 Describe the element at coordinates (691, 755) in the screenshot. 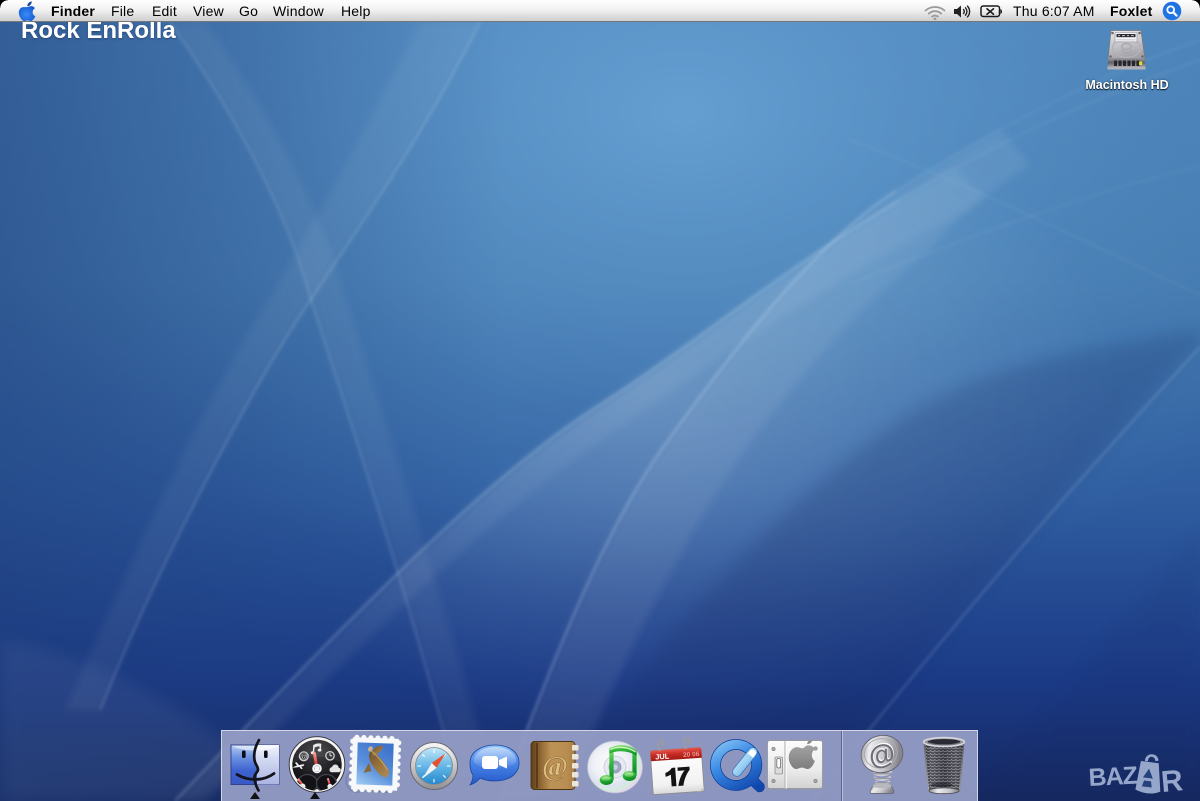

I see `svg-text: 20 06` at that location.